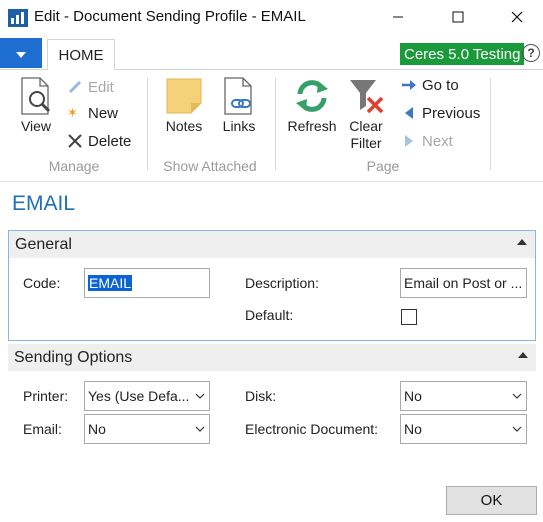 Image resolution: width=543 pixels, height=522 pixels. What do you see at coordinates (409, 317) in the screenshot?
I see `default-checkbox` at bounding box center [409, 317].